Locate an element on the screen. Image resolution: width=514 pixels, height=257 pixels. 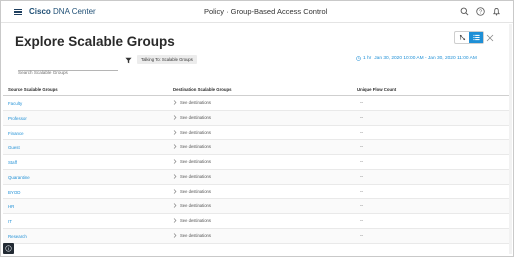
search-icon is located at coordinates (464, 11).